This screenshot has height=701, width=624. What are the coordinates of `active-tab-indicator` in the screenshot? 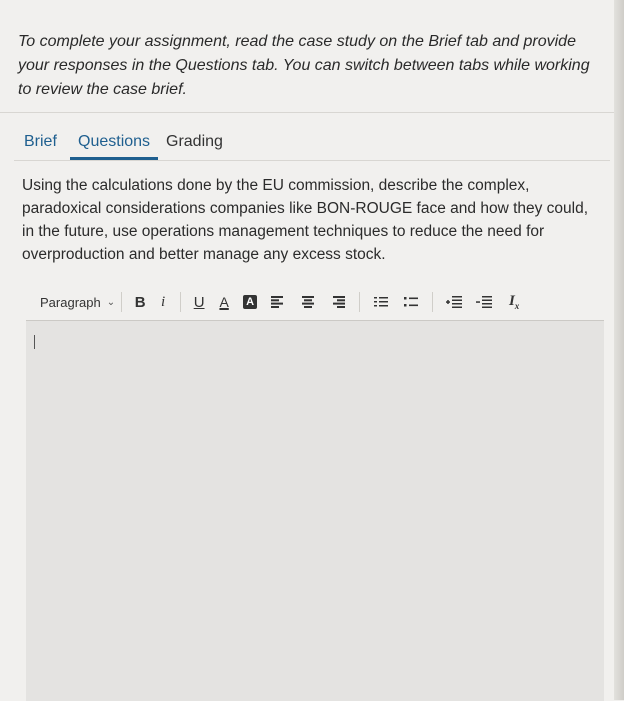 It's located at (114, 158).